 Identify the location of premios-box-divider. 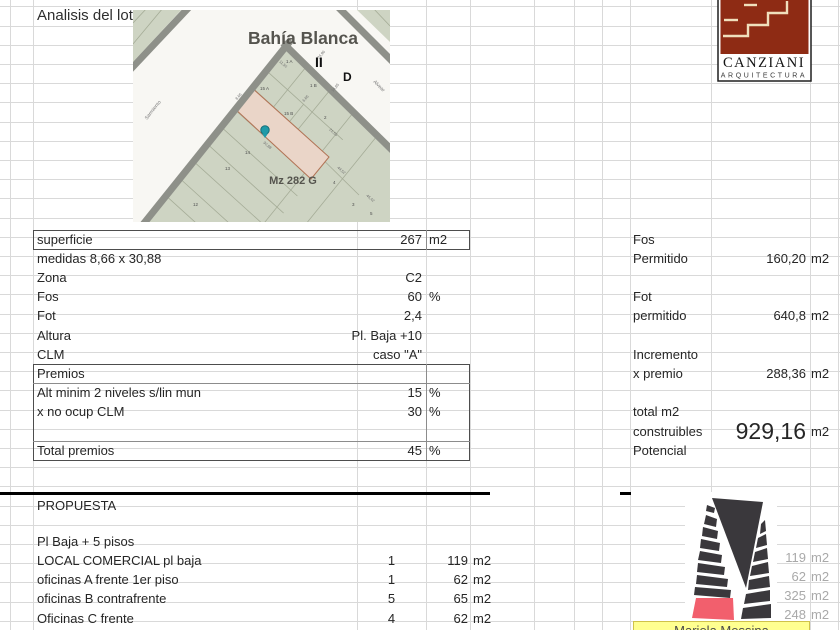
(426, 411).